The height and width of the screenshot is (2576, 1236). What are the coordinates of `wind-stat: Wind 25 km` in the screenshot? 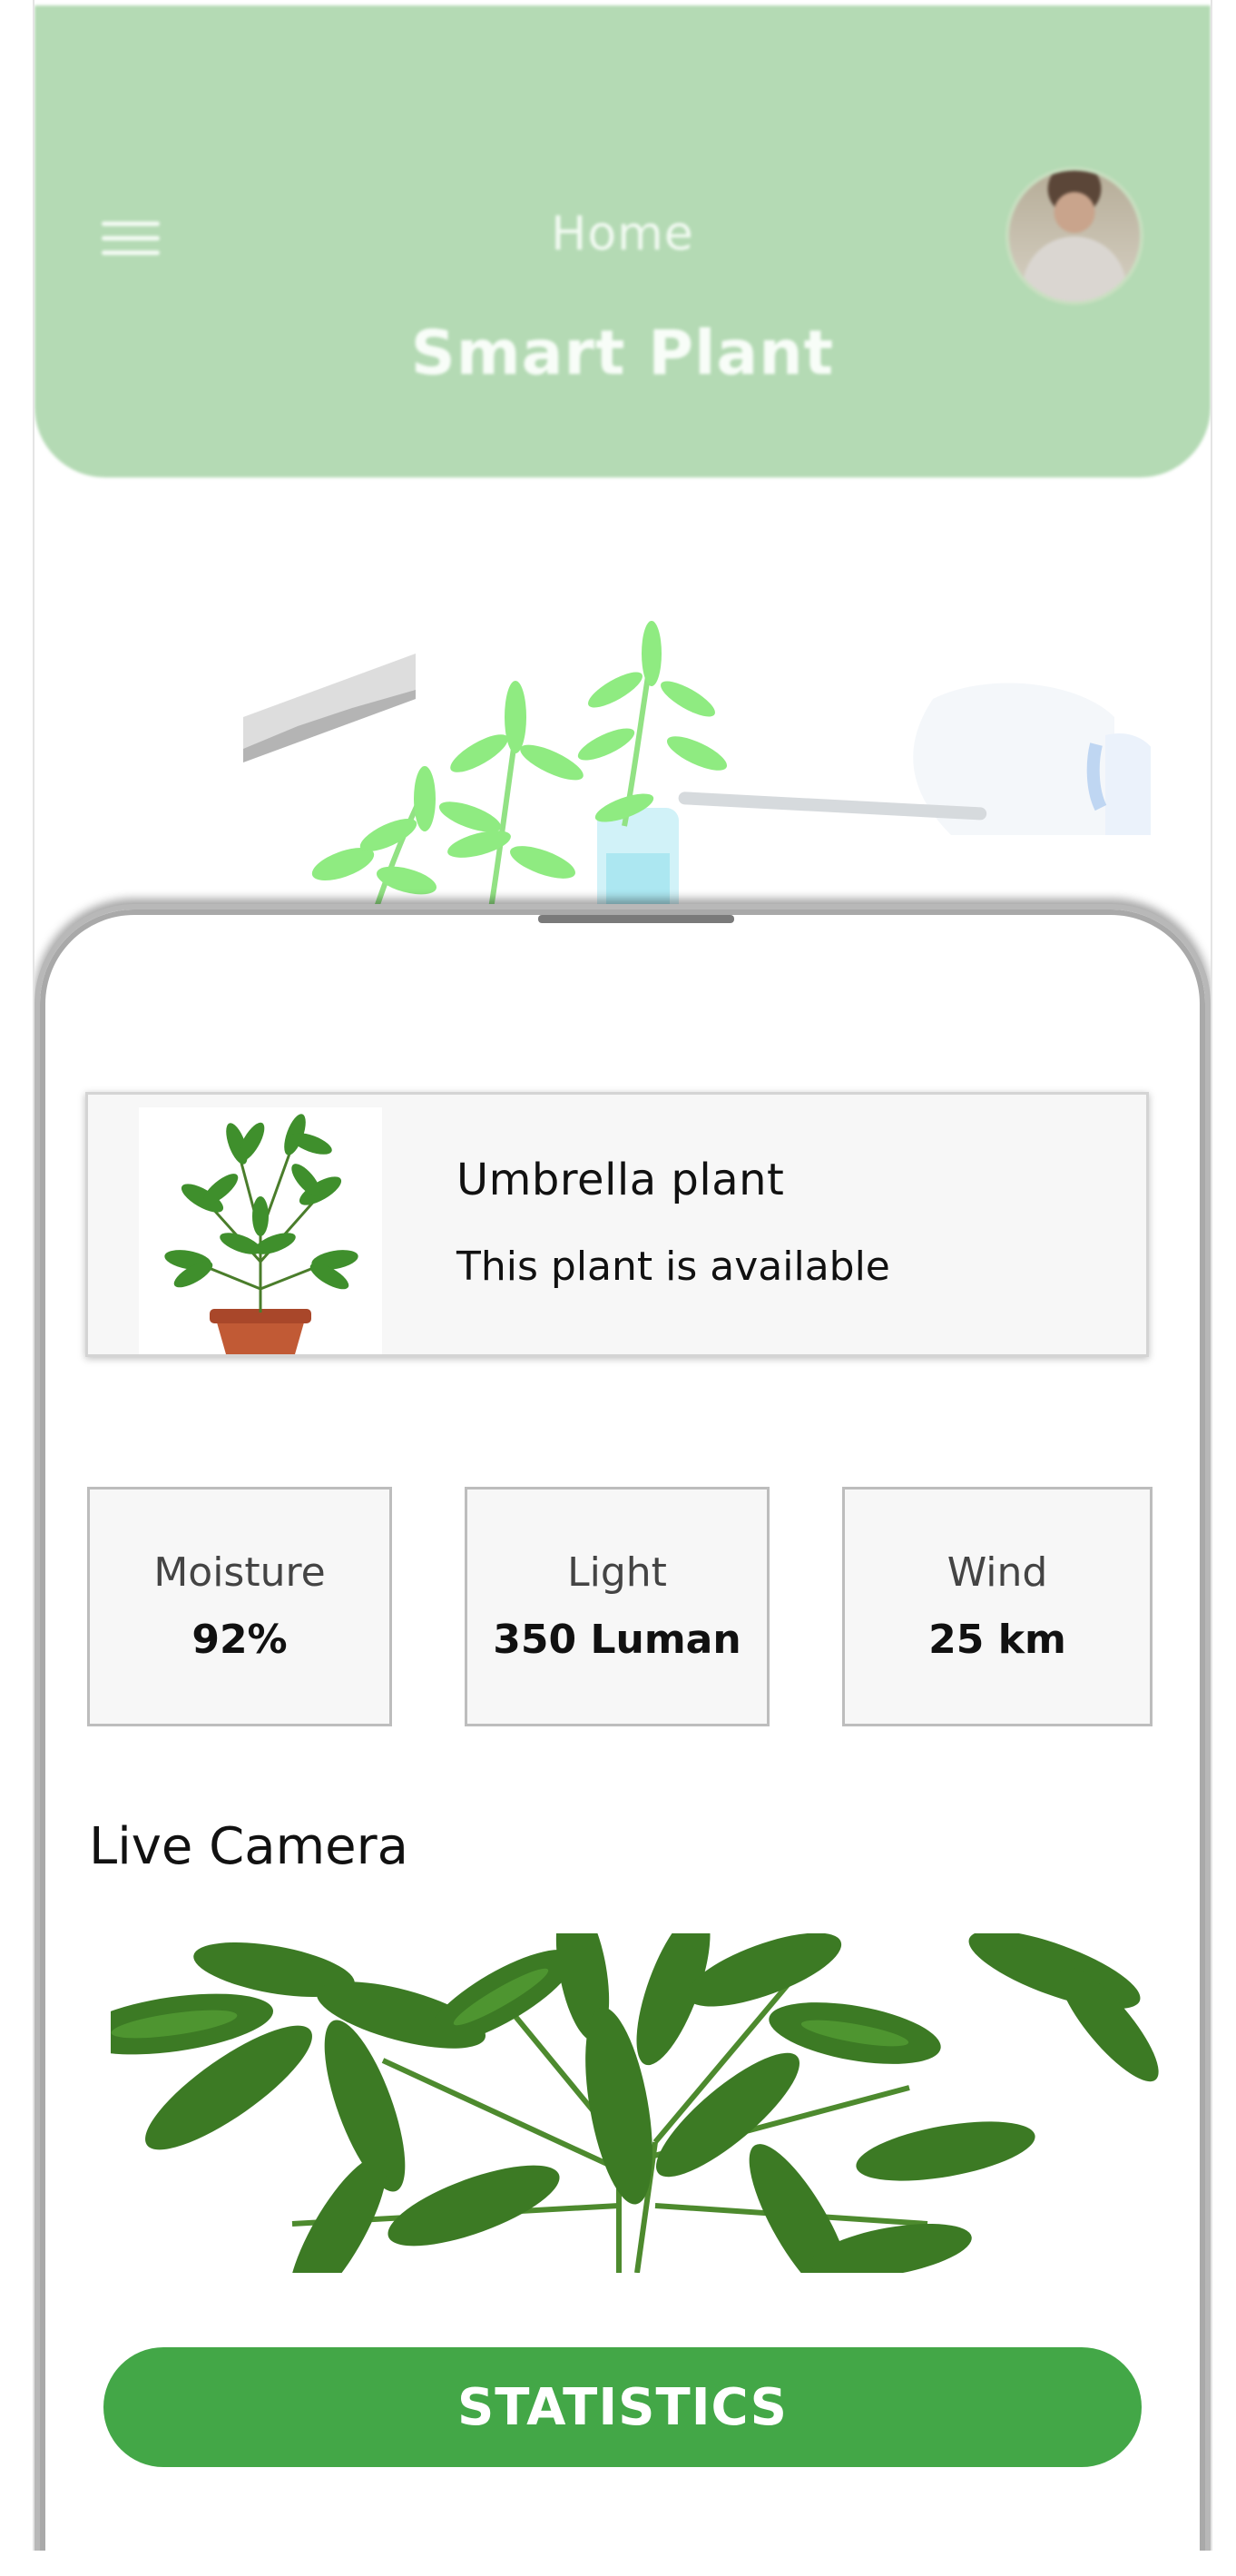 It's located at (997, 1606).